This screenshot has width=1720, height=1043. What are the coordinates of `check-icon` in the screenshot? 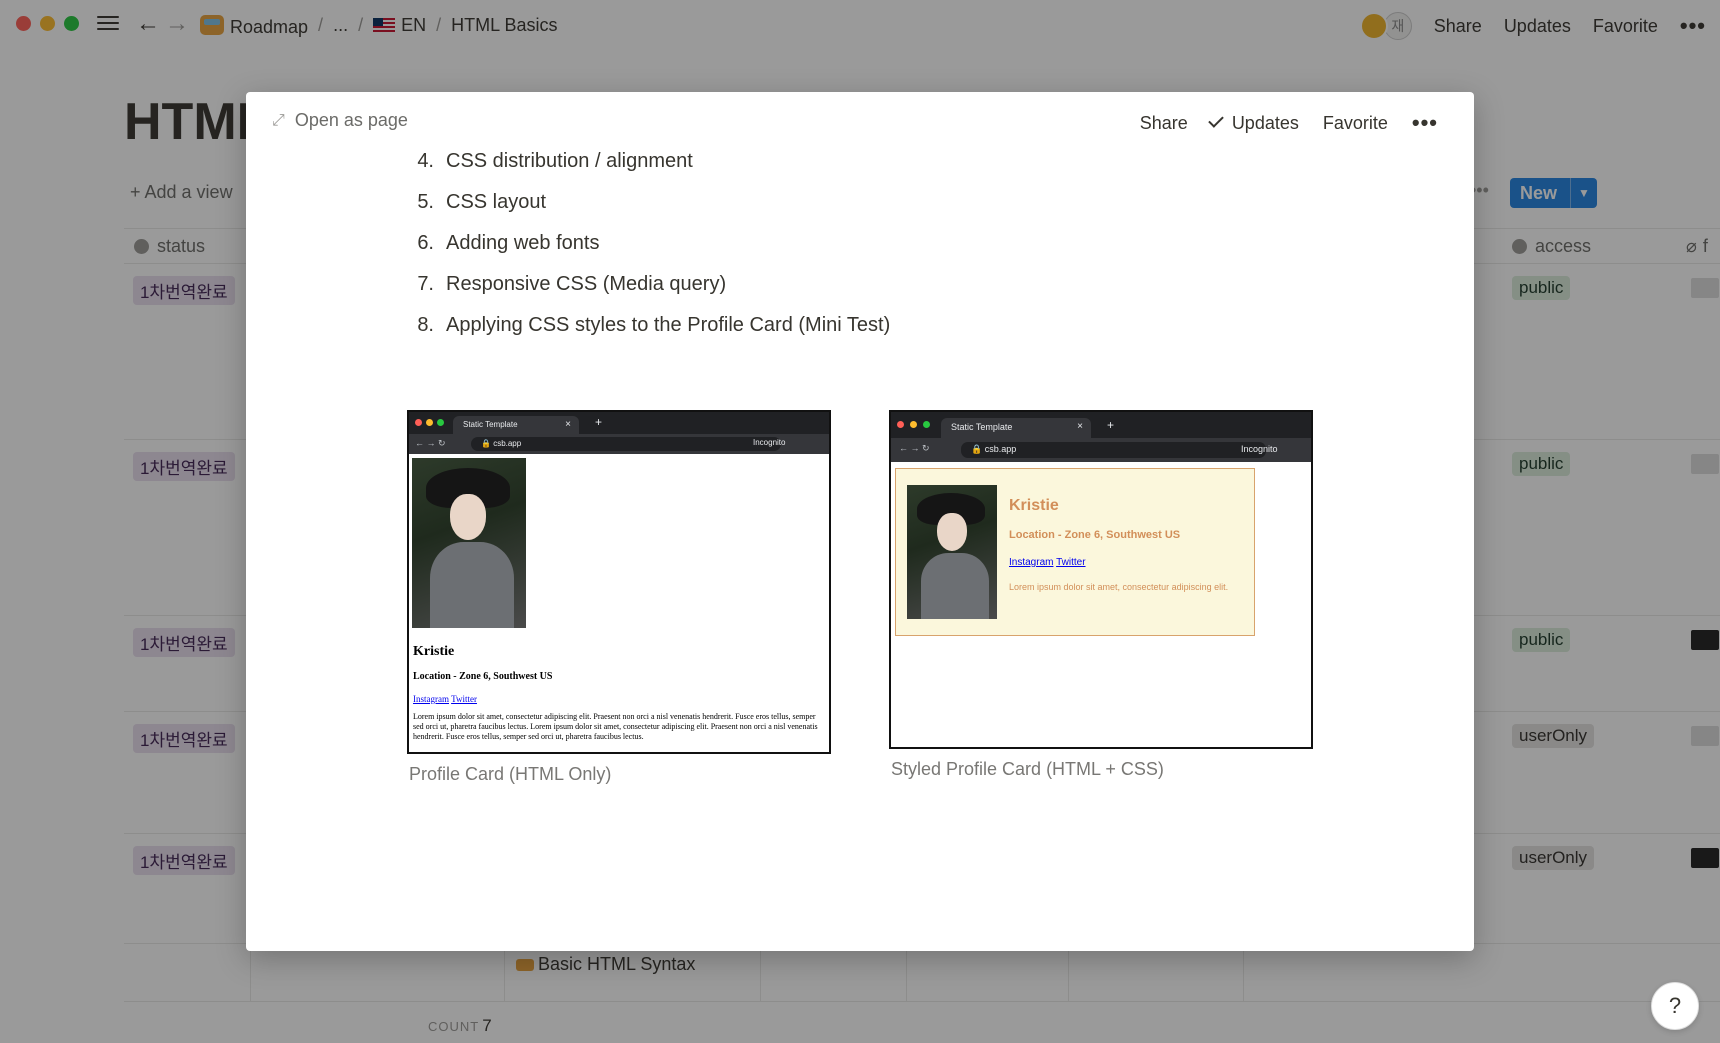 It's located at (1216, 119).